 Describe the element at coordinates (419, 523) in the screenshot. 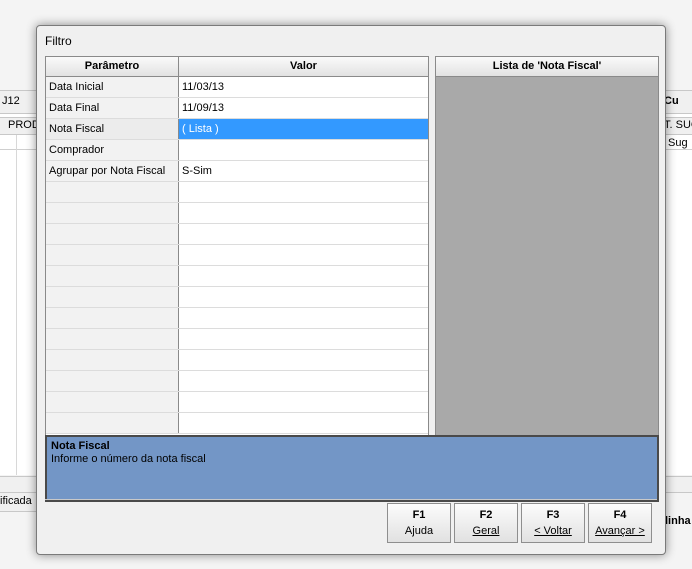

I see `help-button: F1 Ajuda` at that location.